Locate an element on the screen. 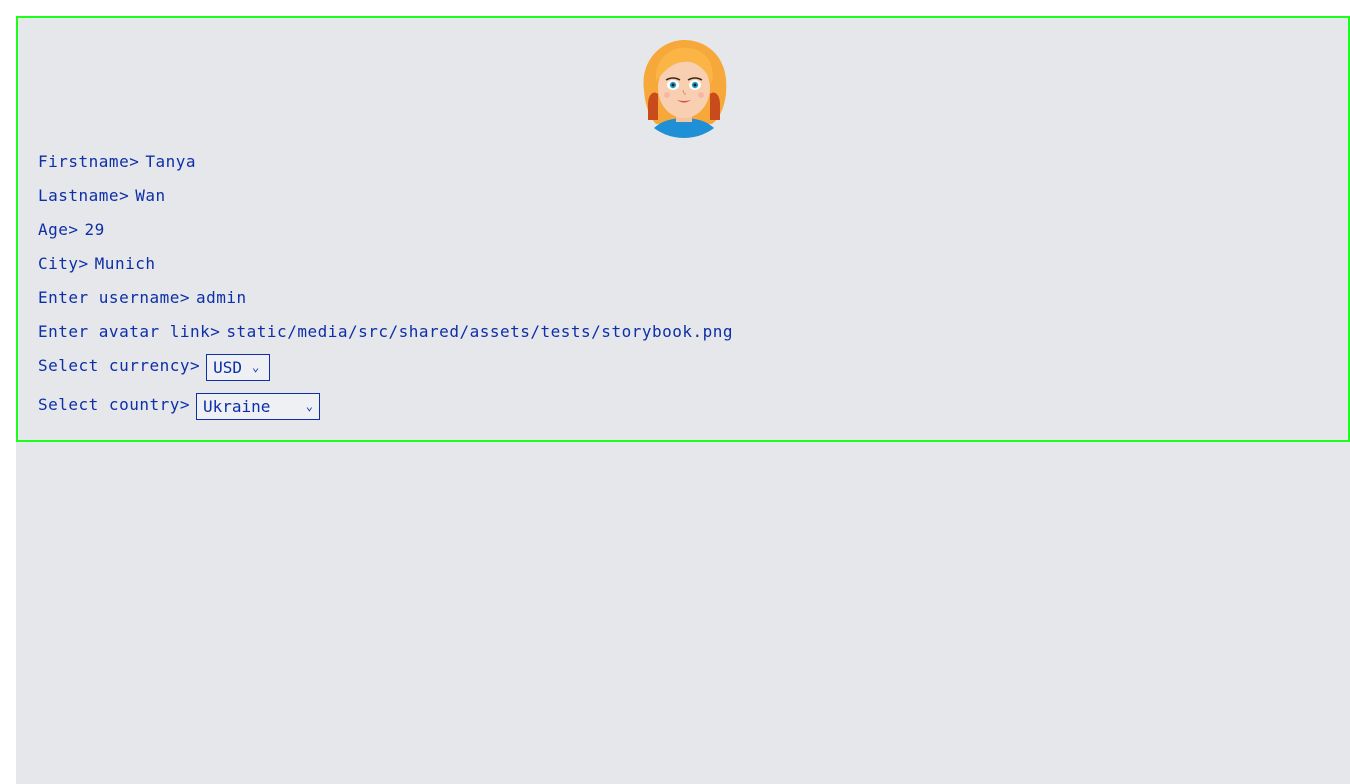  currency-row: Select currency> USD ⌄ is located at coordinates (154, 367).